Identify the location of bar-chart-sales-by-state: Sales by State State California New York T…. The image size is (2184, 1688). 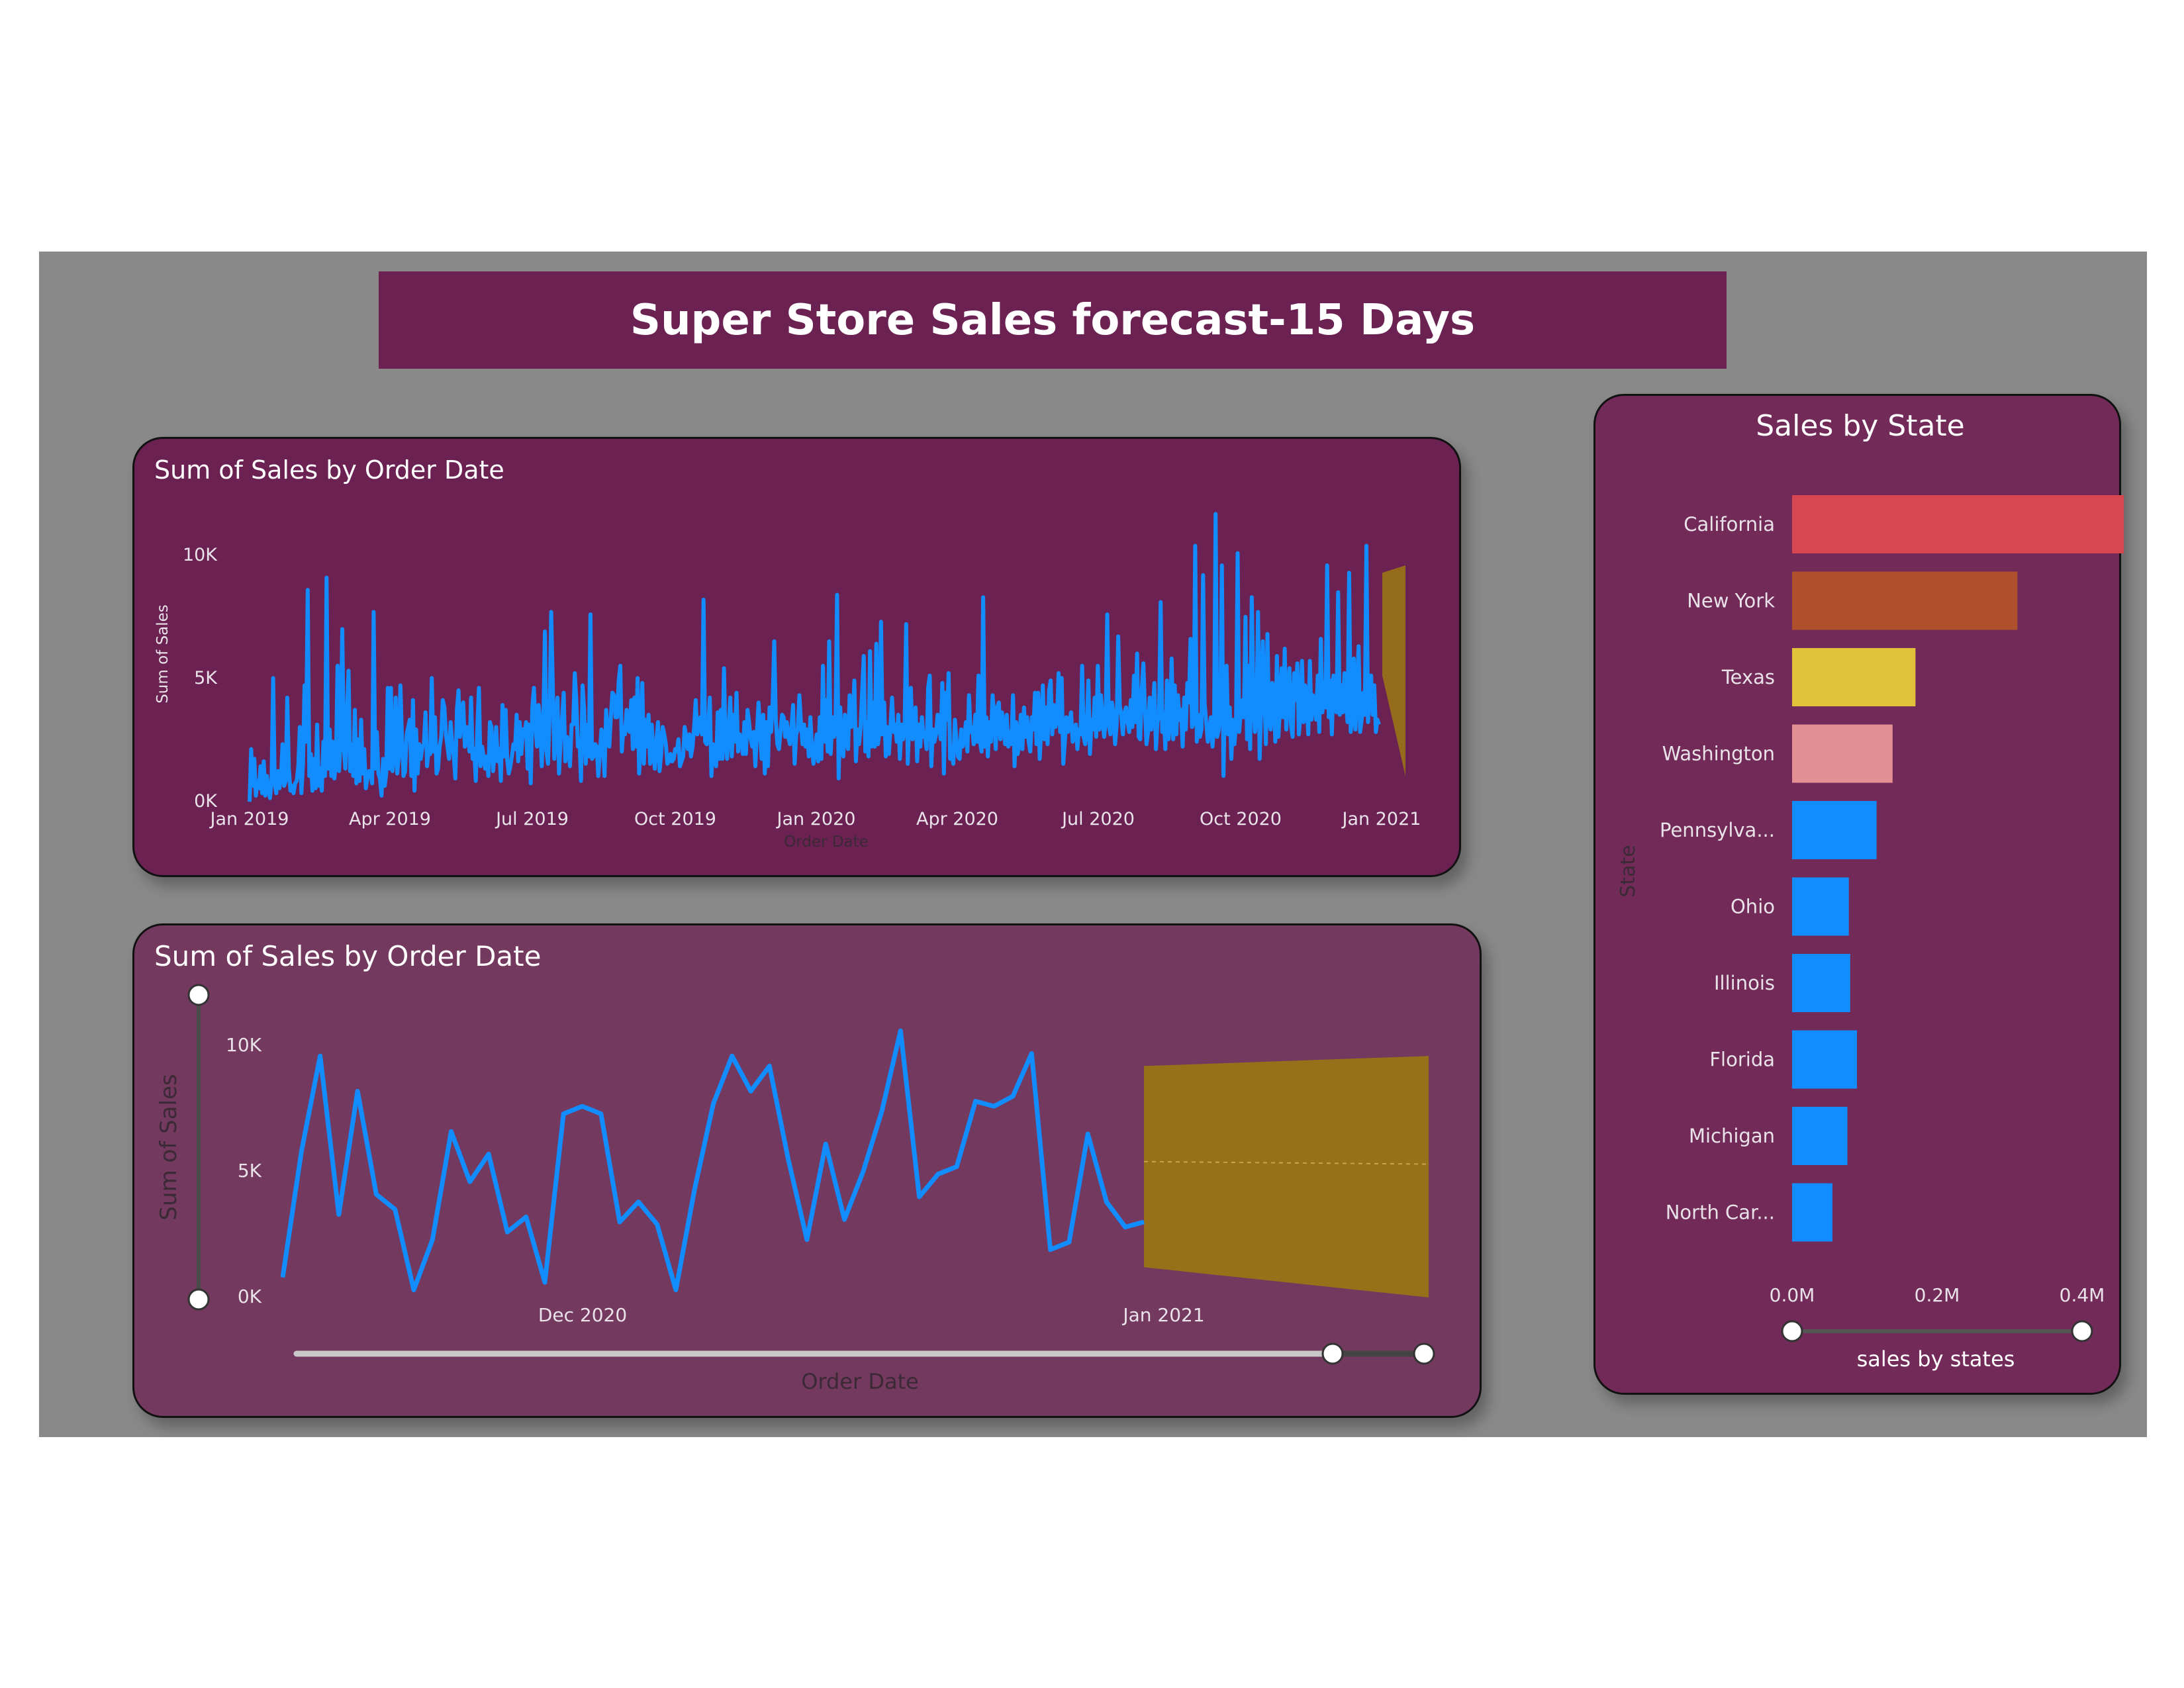
(1859, 894).